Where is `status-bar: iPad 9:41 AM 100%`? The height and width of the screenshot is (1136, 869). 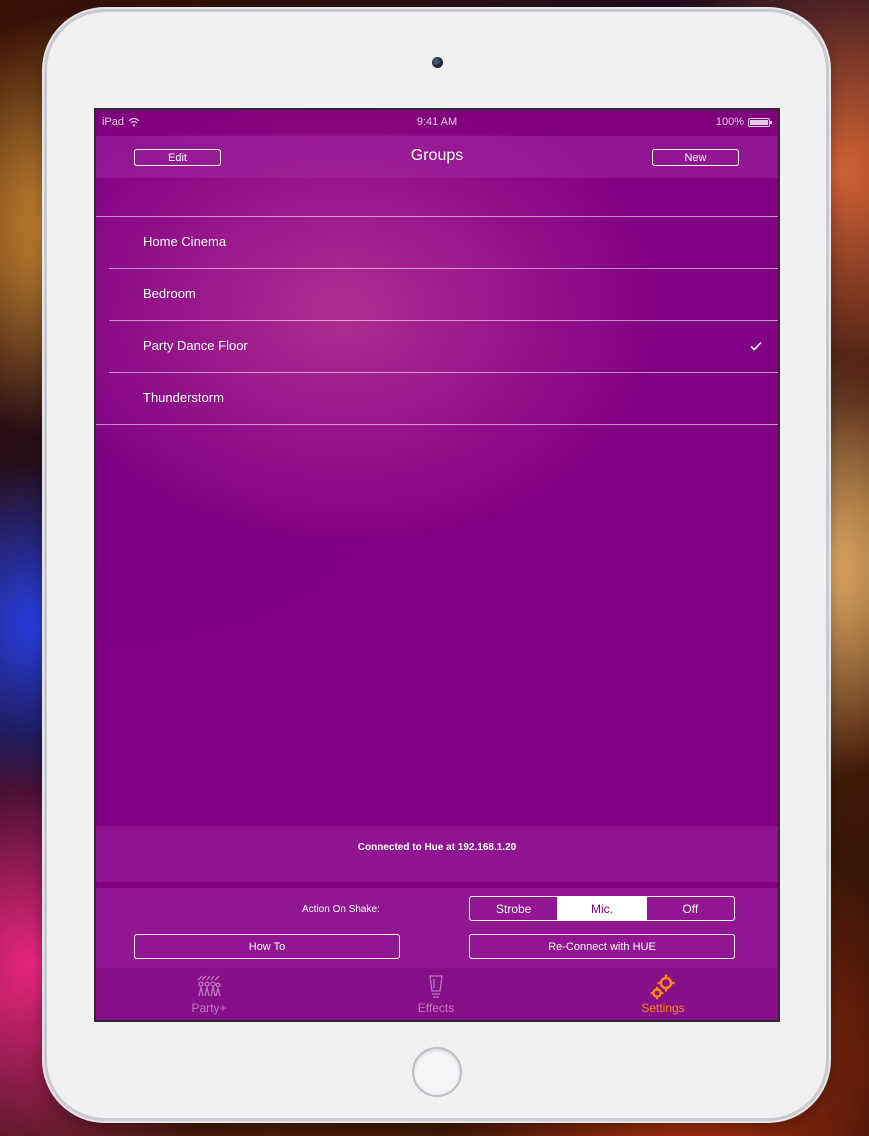
status-bar: iPad 9:41 AM 100% is located at coordinates (437, 122).